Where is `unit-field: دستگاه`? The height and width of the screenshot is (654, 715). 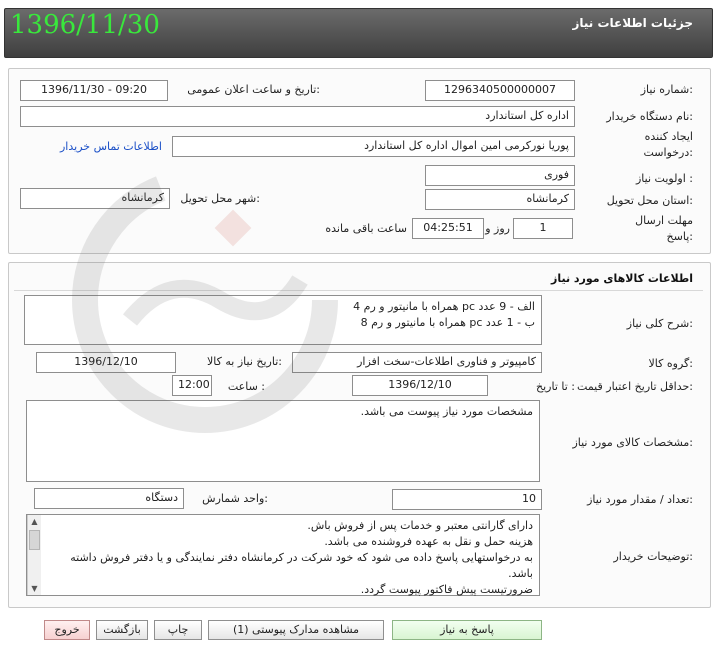
unit-field: دستگاه is located at coordinates (109, 498).